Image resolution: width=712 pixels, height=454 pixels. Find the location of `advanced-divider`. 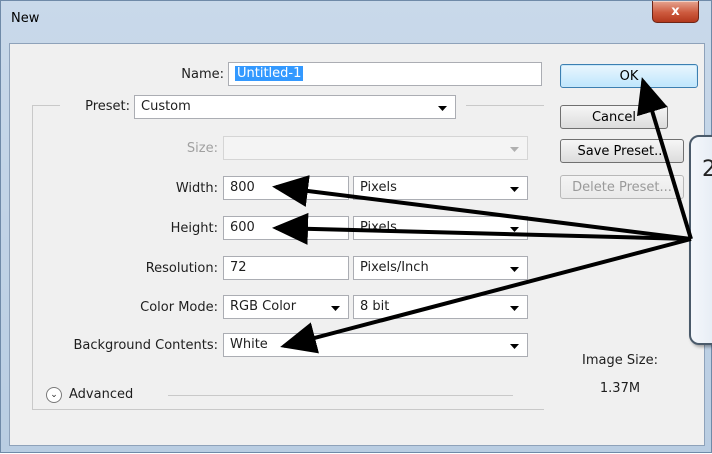

advanced-divider is located at coordinates (340, 395).